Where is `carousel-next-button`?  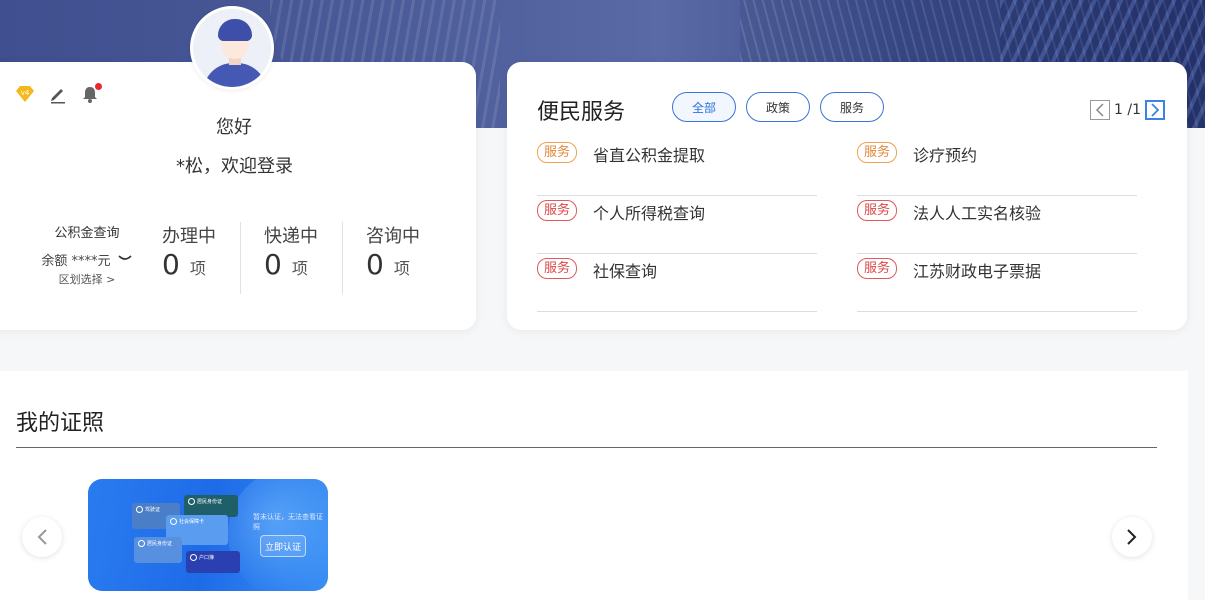 carousel-next-button is located at coordinates (1132, 537).